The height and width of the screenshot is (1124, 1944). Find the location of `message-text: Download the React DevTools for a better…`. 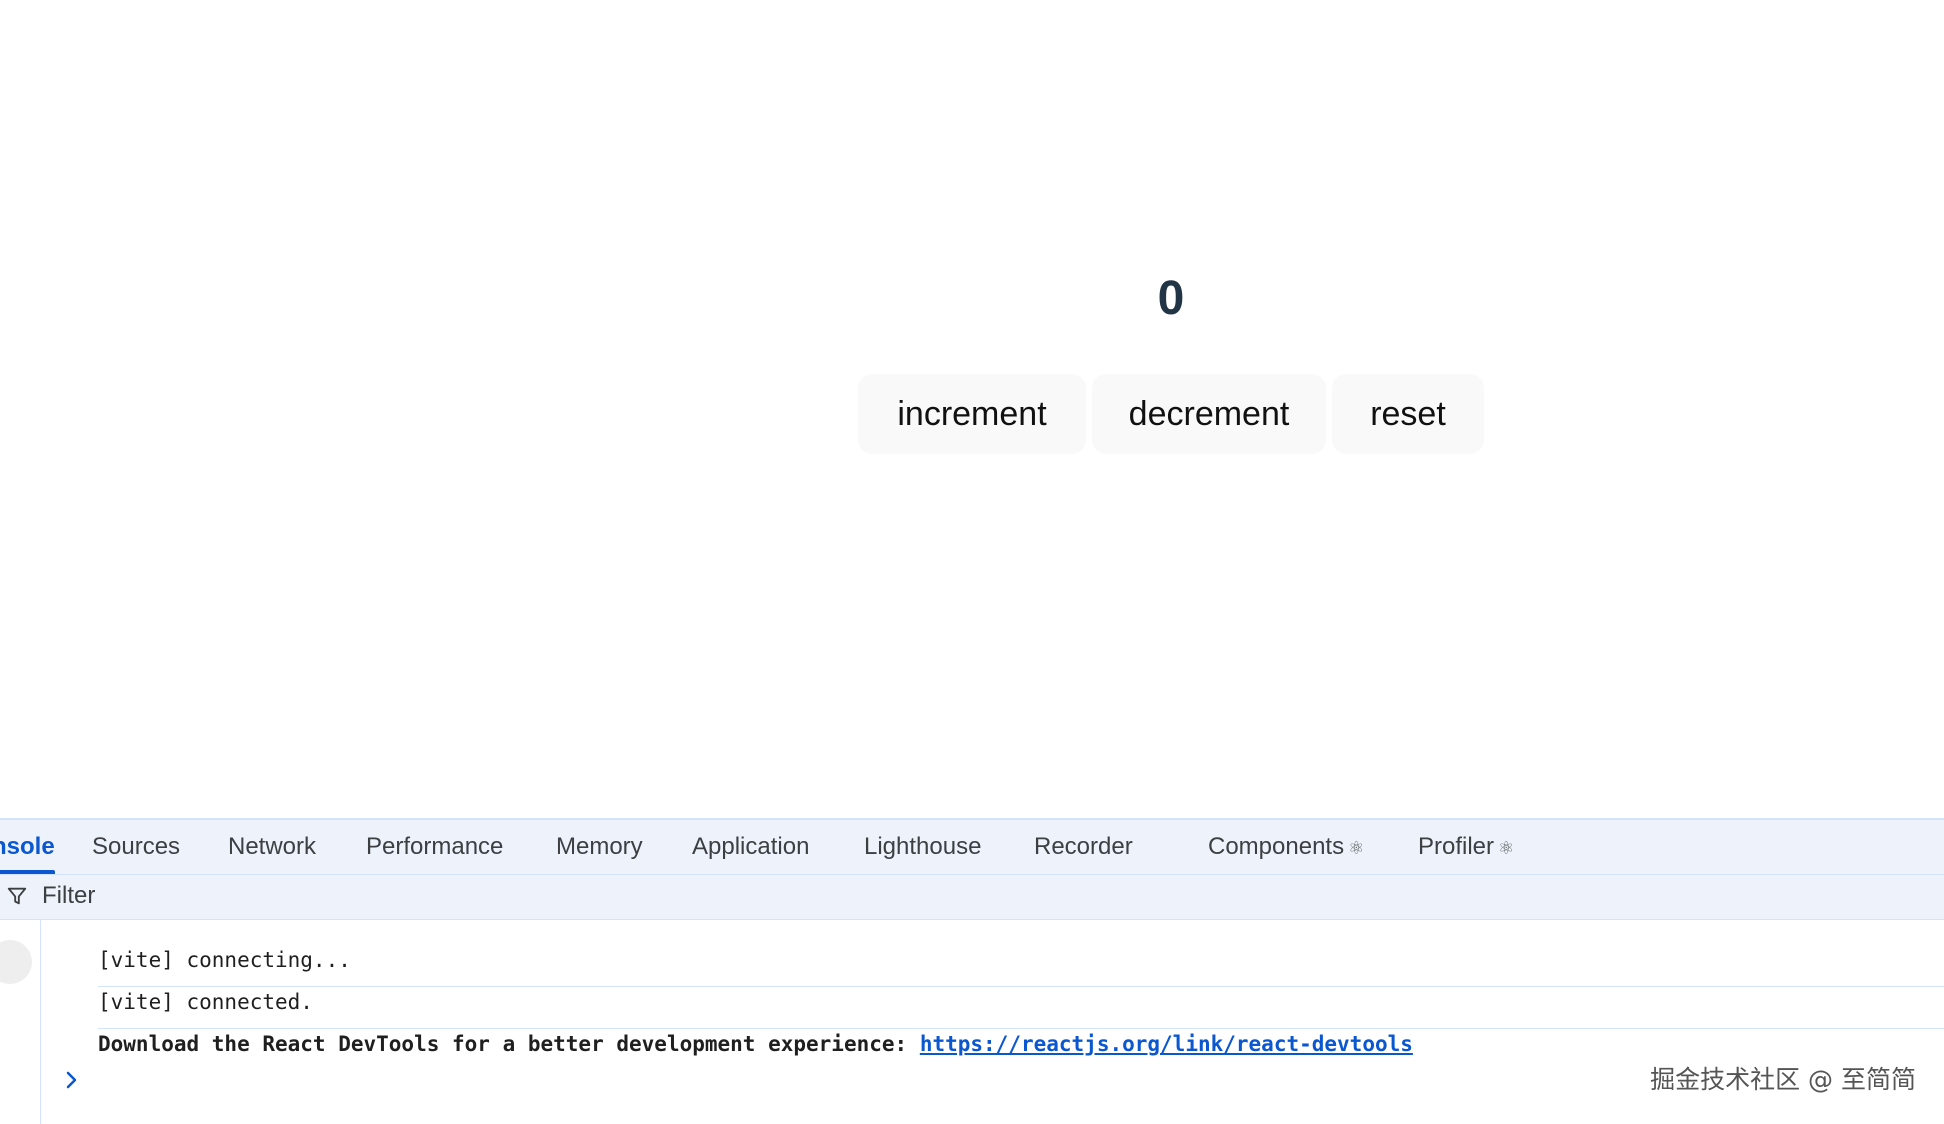

message-text: Download the React DevTools for a better… is located at coordinates (509, 1044).